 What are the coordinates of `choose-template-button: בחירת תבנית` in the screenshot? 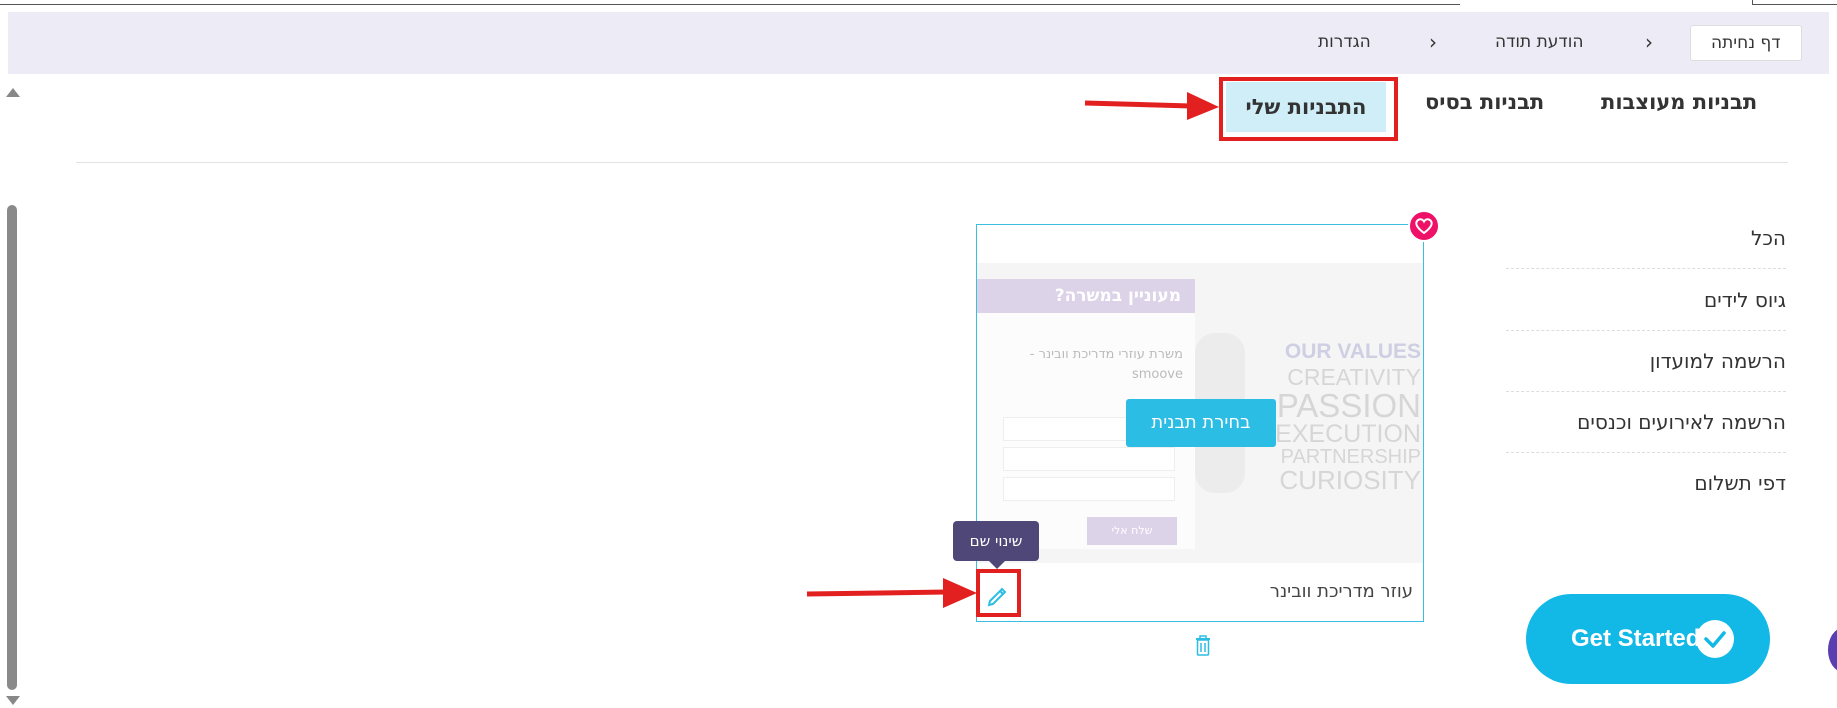 It's located at (1201, 423).